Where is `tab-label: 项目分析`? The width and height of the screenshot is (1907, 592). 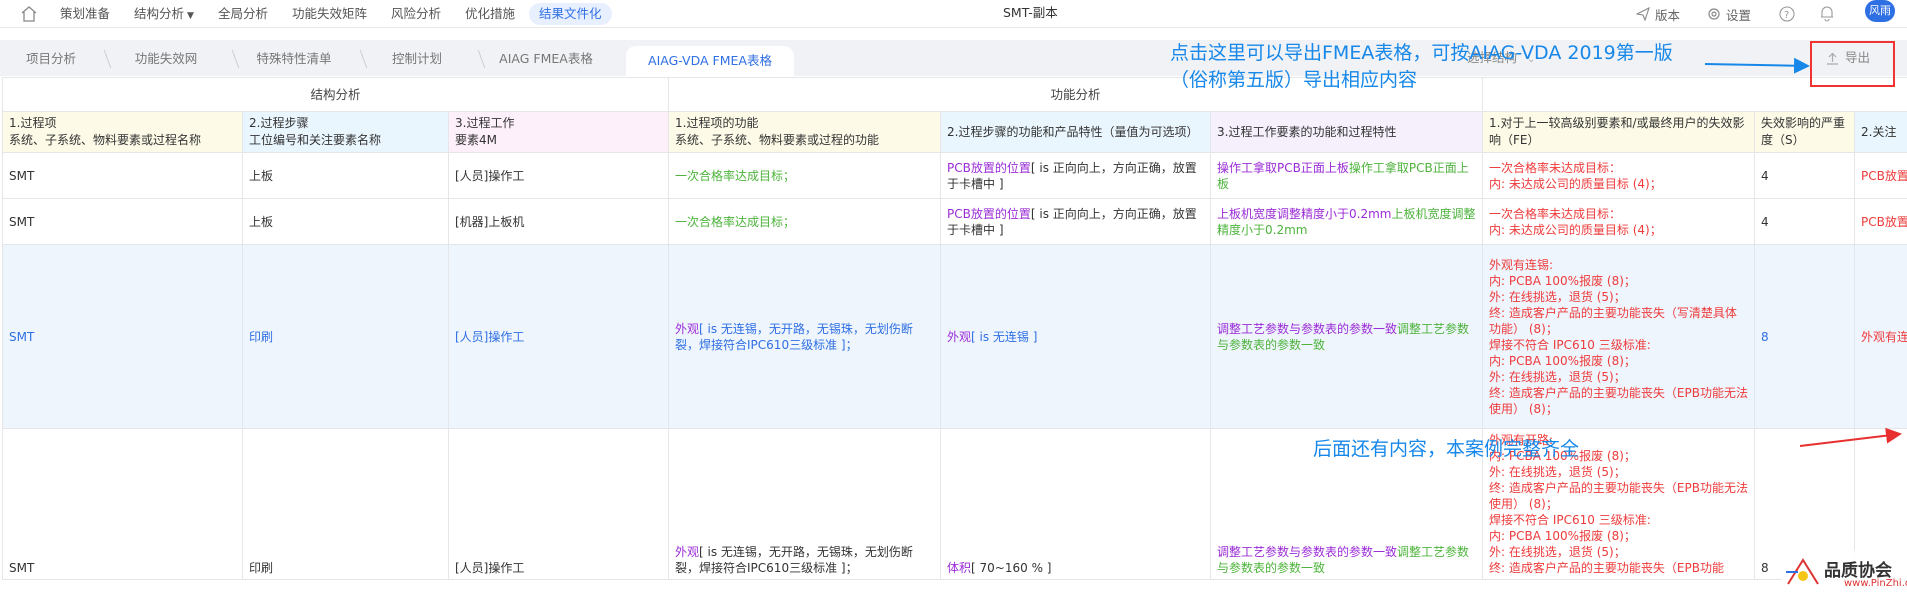
tab-label: 项目分析 is located at coordinates (50, 58).